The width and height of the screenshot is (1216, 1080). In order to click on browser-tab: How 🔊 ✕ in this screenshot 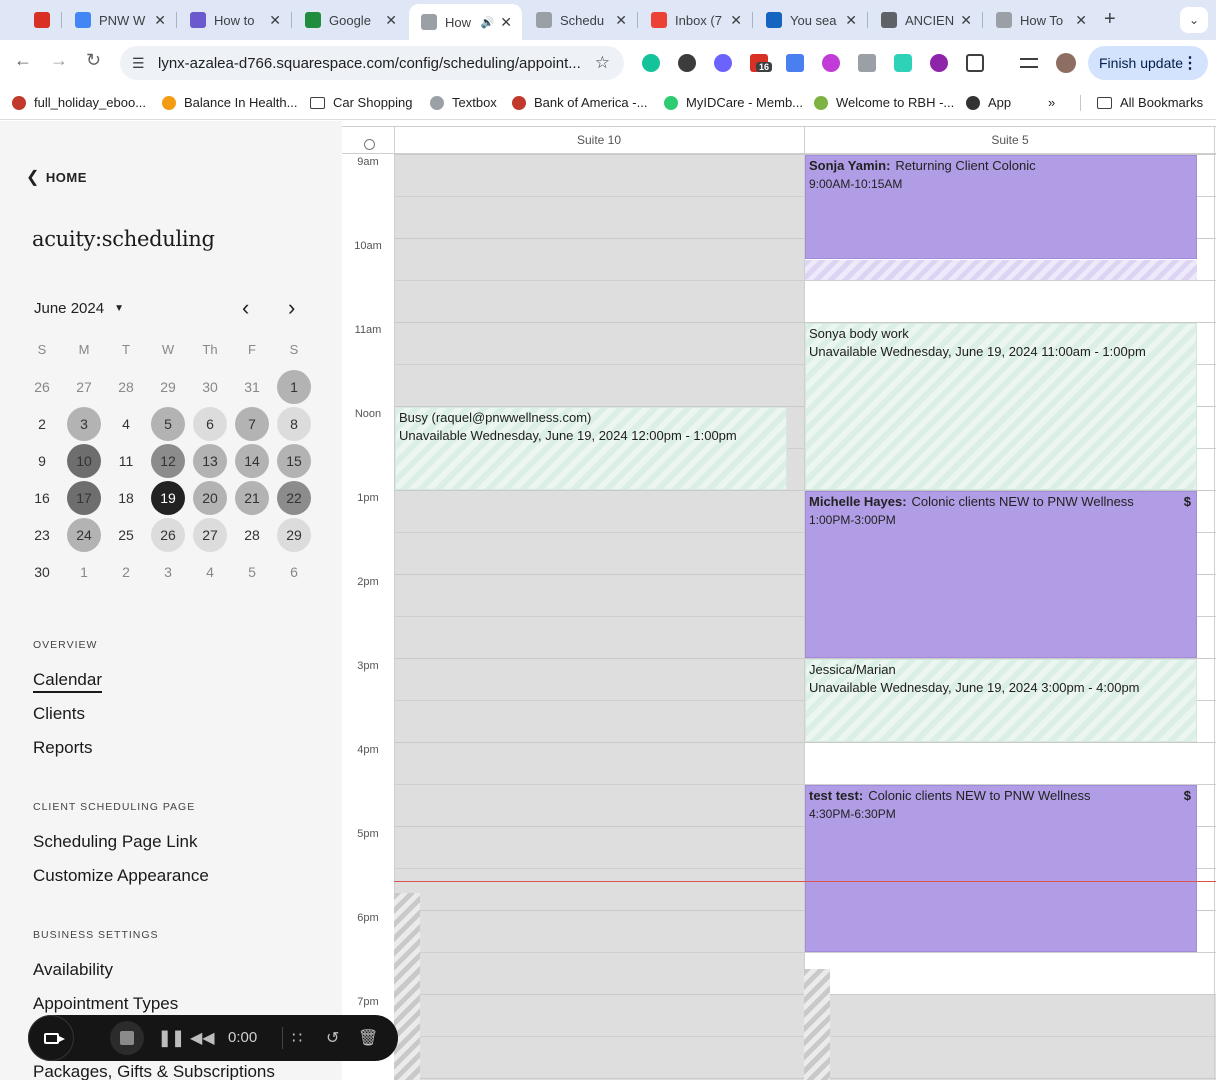, I will do `click(465, 22)`.